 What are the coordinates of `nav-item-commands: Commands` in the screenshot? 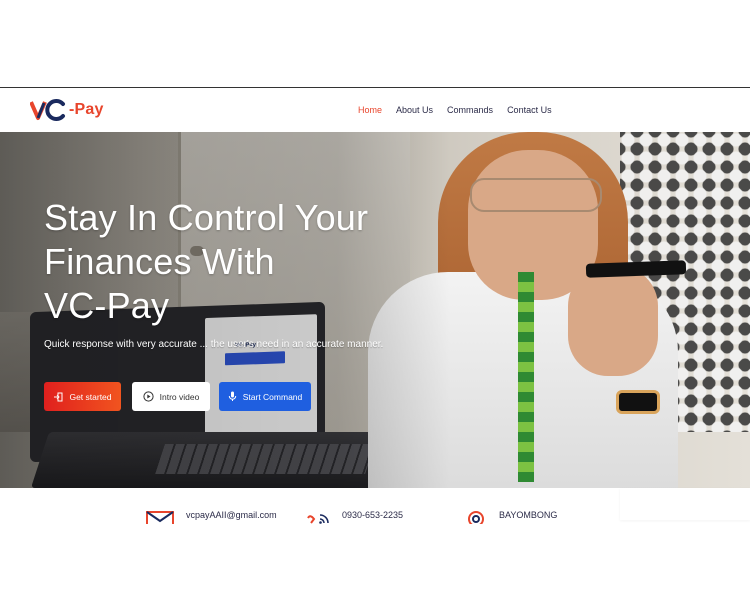 It's located at (470, 110).